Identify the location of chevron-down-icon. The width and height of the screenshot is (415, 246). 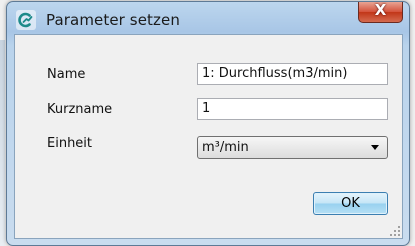
(375, 147).